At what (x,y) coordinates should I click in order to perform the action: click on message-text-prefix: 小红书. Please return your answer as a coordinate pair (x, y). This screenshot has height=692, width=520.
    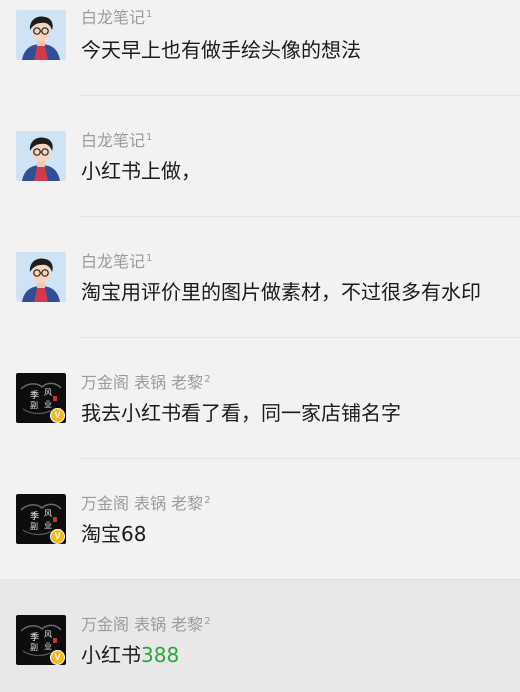
    Looking at the image, I should click on (111, 655).